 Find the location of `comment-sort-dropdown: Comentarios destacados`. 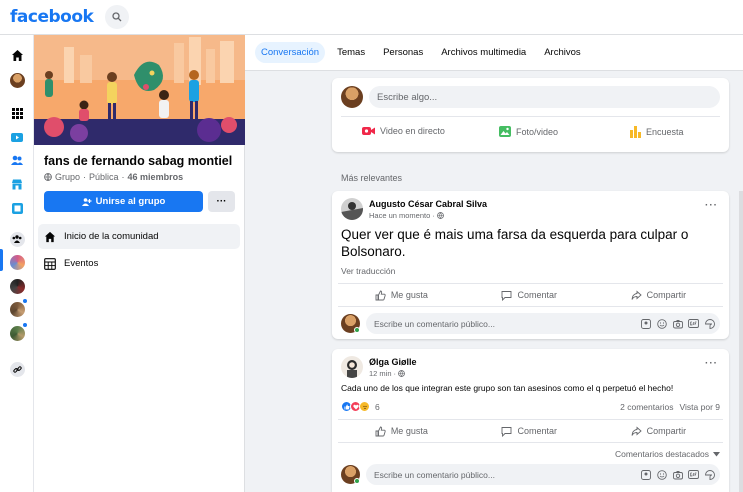

comment-sort-dropdown: Comentarios destacados is located at coordinates (667, 454).